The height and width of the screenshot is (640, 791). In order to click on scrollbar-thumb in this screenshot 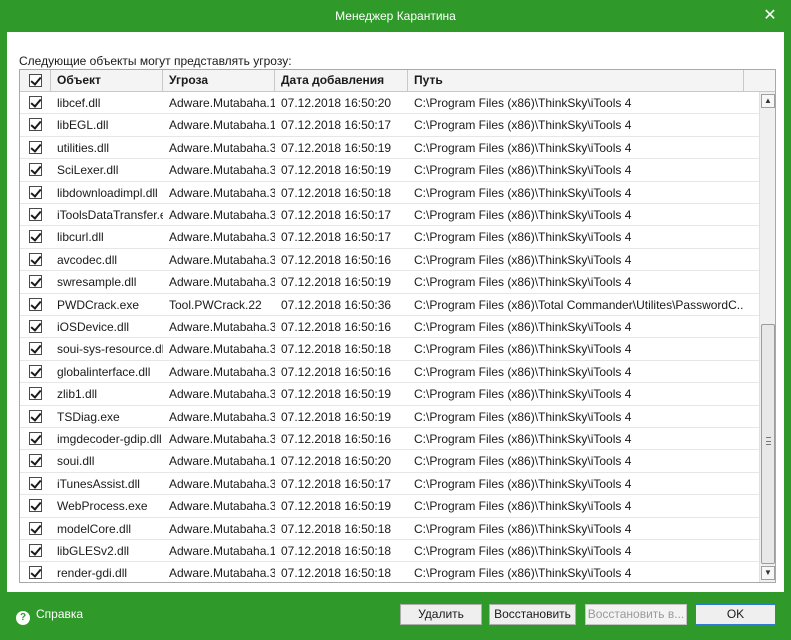, I will do `click(768, 444)`.